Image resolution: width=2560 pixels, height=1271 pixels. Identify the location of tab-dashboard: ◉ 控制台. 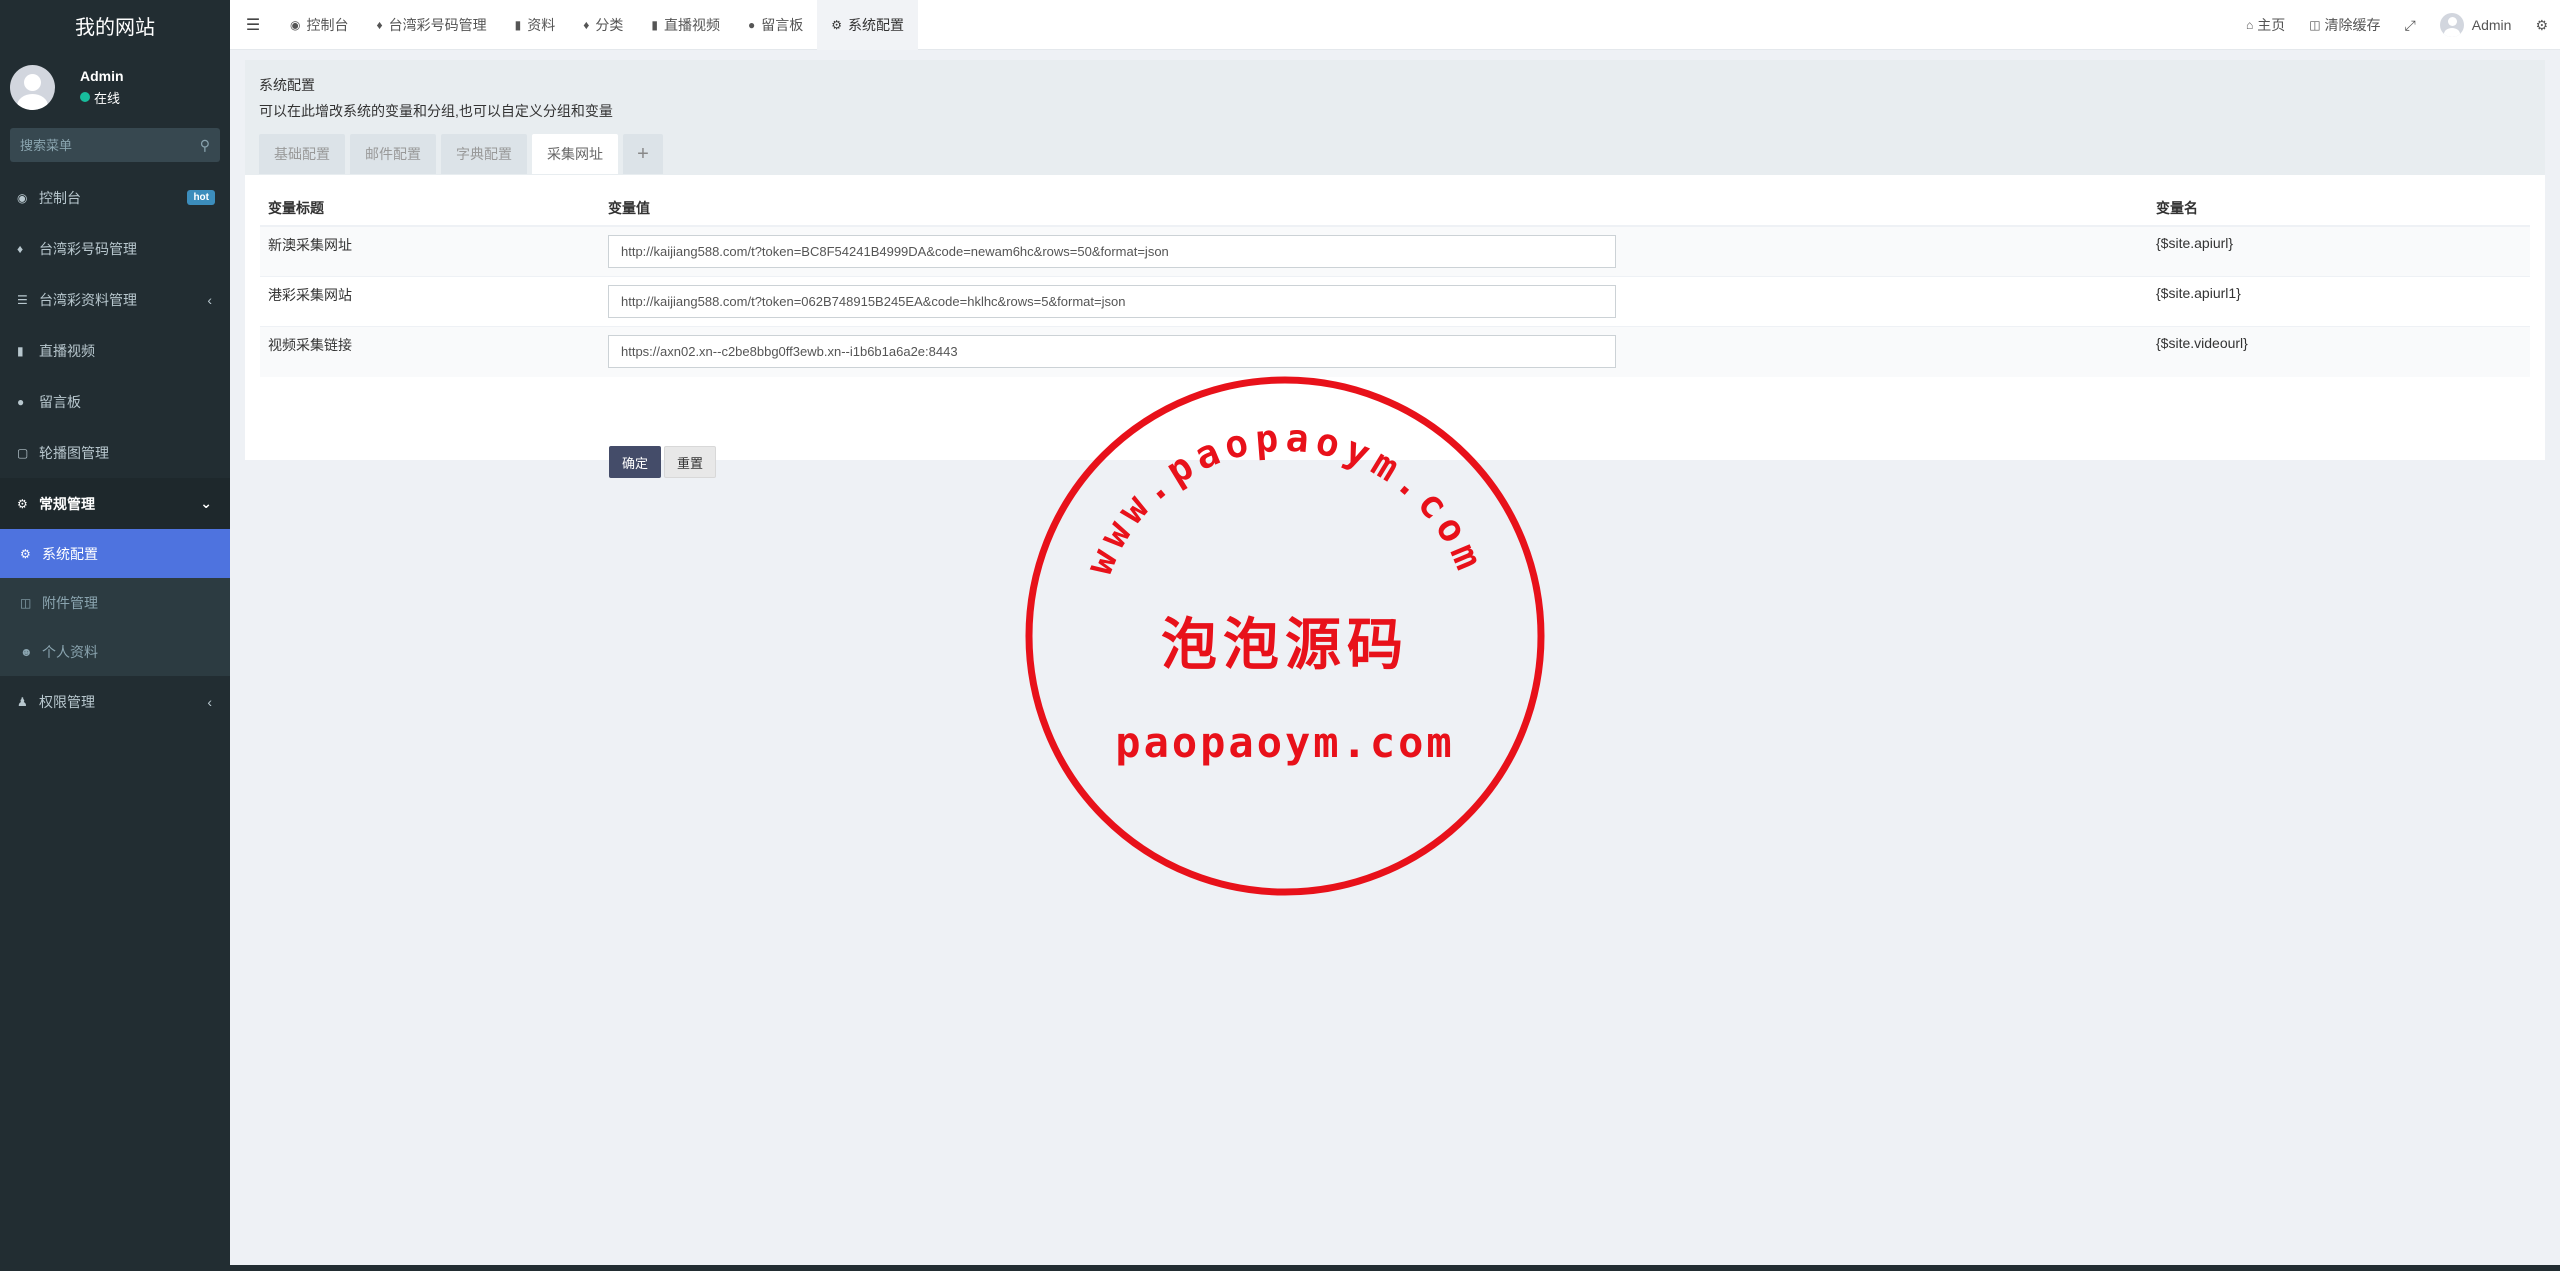
(319, 25).